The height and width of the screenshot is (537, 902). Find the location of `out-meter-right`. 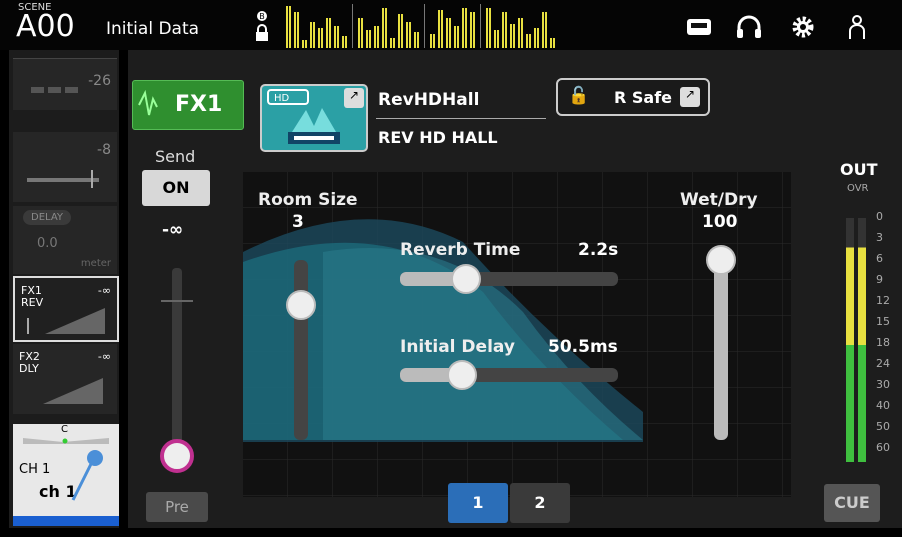

out-meter-right is located at coordinates (862, 340).